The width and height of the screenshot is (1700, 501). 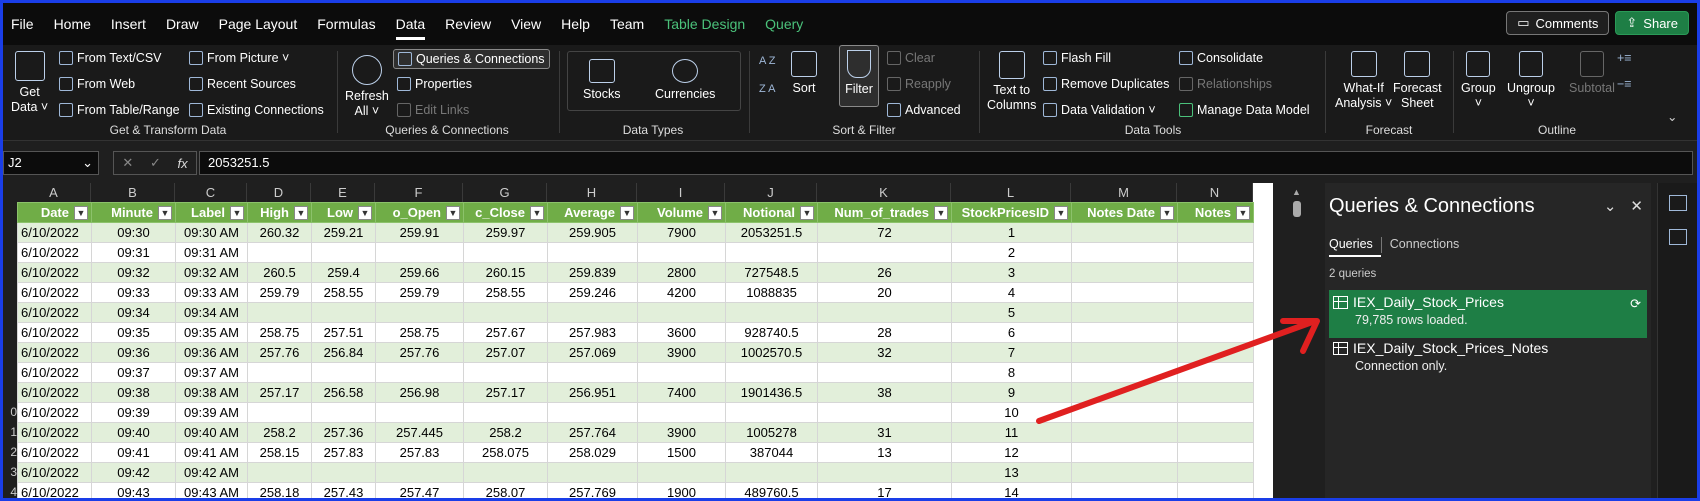 I want to click on table-cell: 09:39 AM, so click(x=211, y=412).